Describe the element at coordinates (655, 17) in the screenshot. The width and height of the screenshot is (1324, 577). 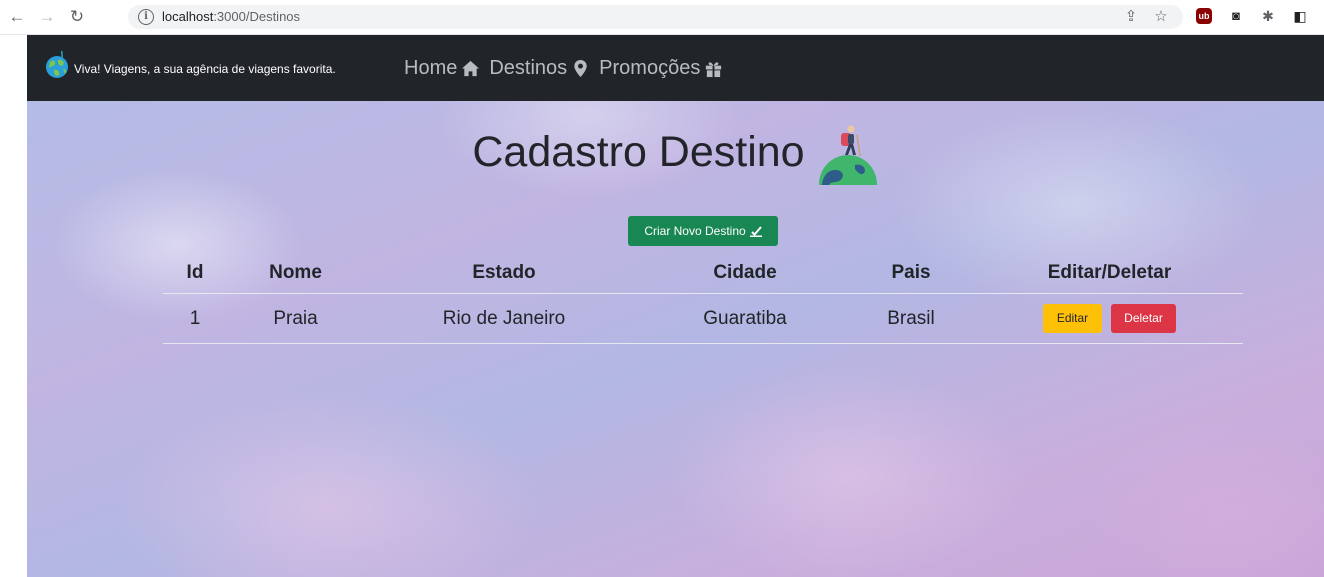
I see `address-bar: i localhost:3000/Destinos ⇪ ☆` at that location.